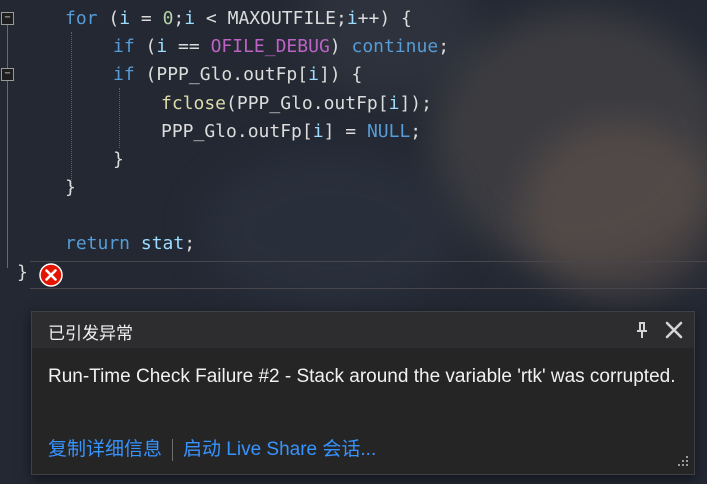 The image size is (707, 484). I want to click on code-line-7: }, so click(70, 187).